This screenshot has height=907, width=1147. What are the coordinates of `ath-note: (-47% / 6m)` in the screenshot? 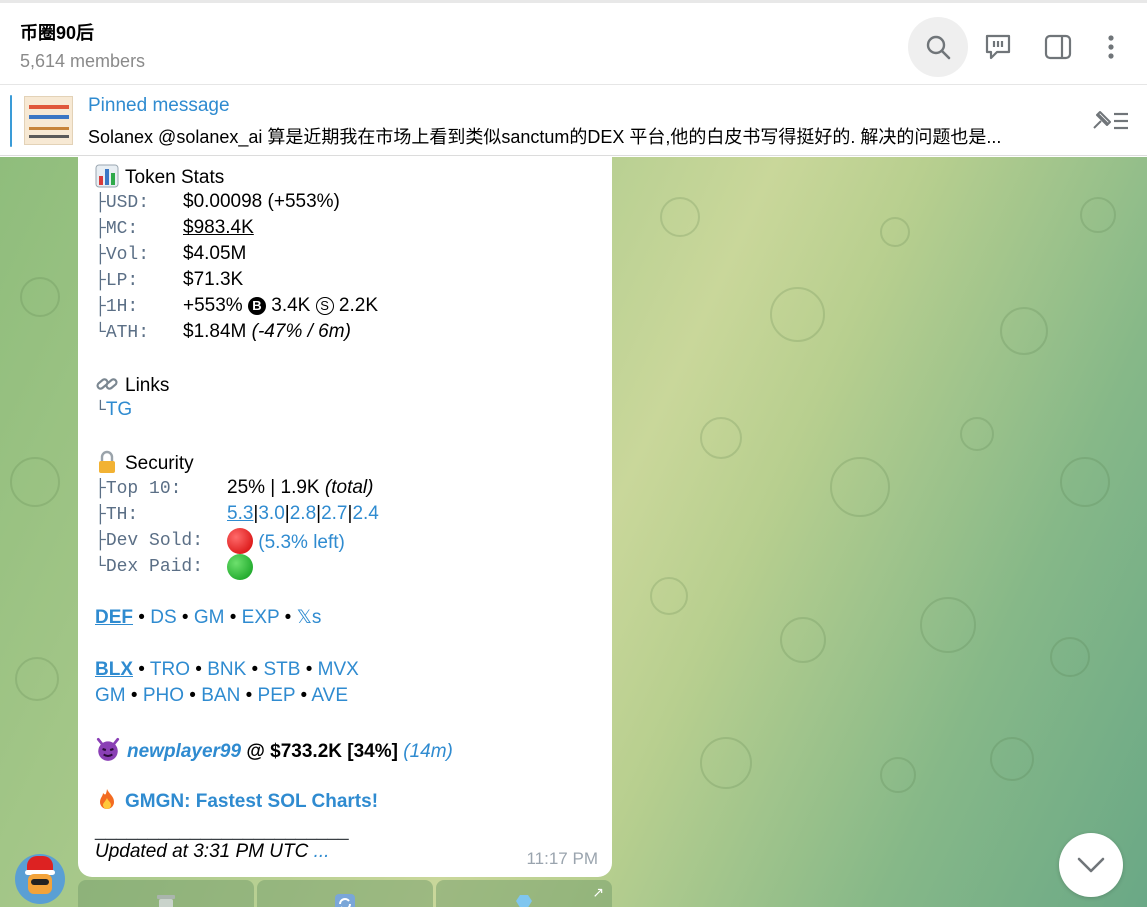 It's located at (301, 331).